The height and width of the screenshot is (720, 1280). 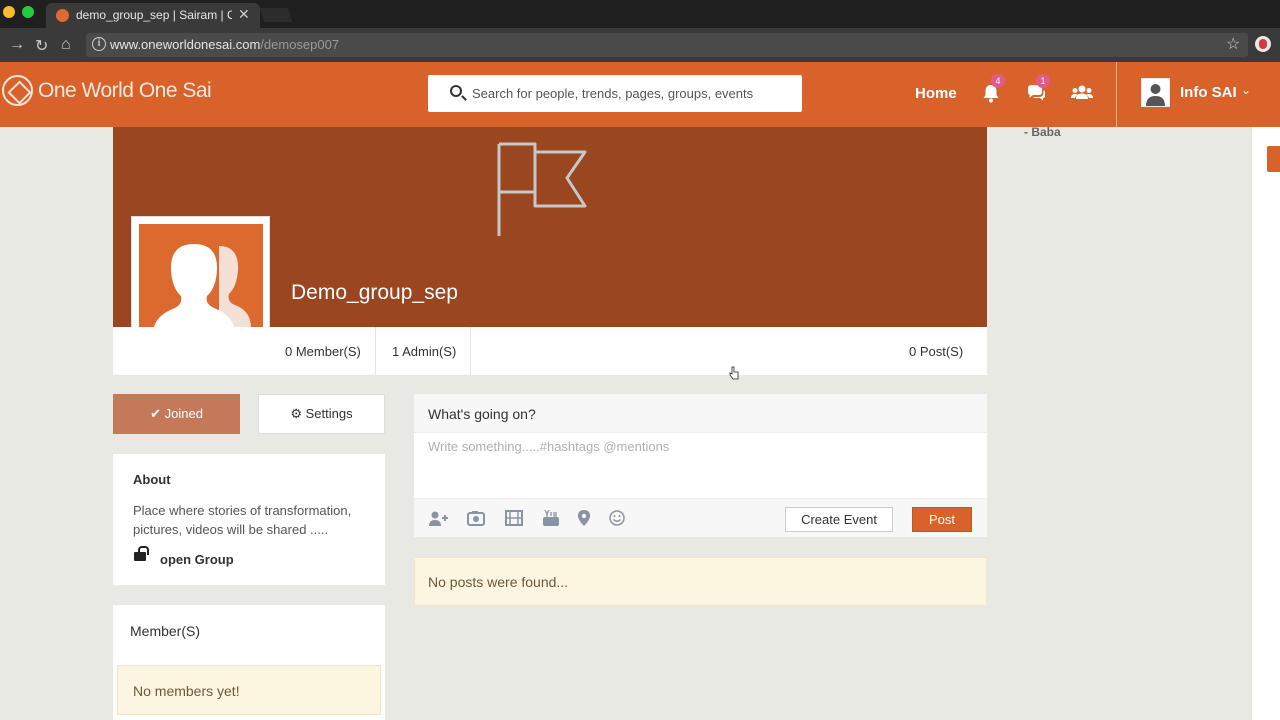 I want to click on video-icon, so click(x=514, y=518).